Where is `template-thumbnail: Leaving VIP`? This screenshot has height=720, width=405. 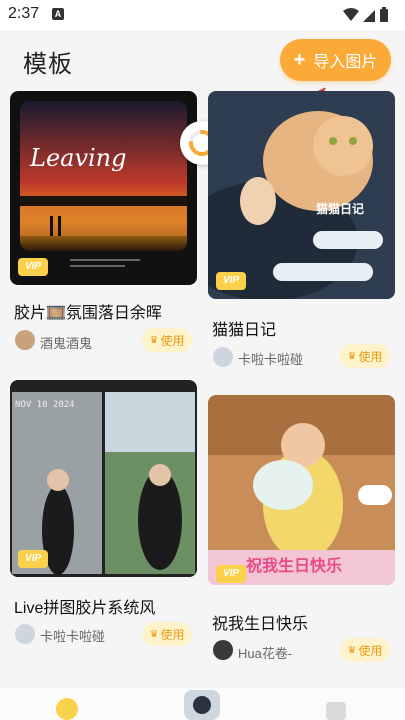
template-thumbnail: Leaving VIP is located at coordinates (103, 188).